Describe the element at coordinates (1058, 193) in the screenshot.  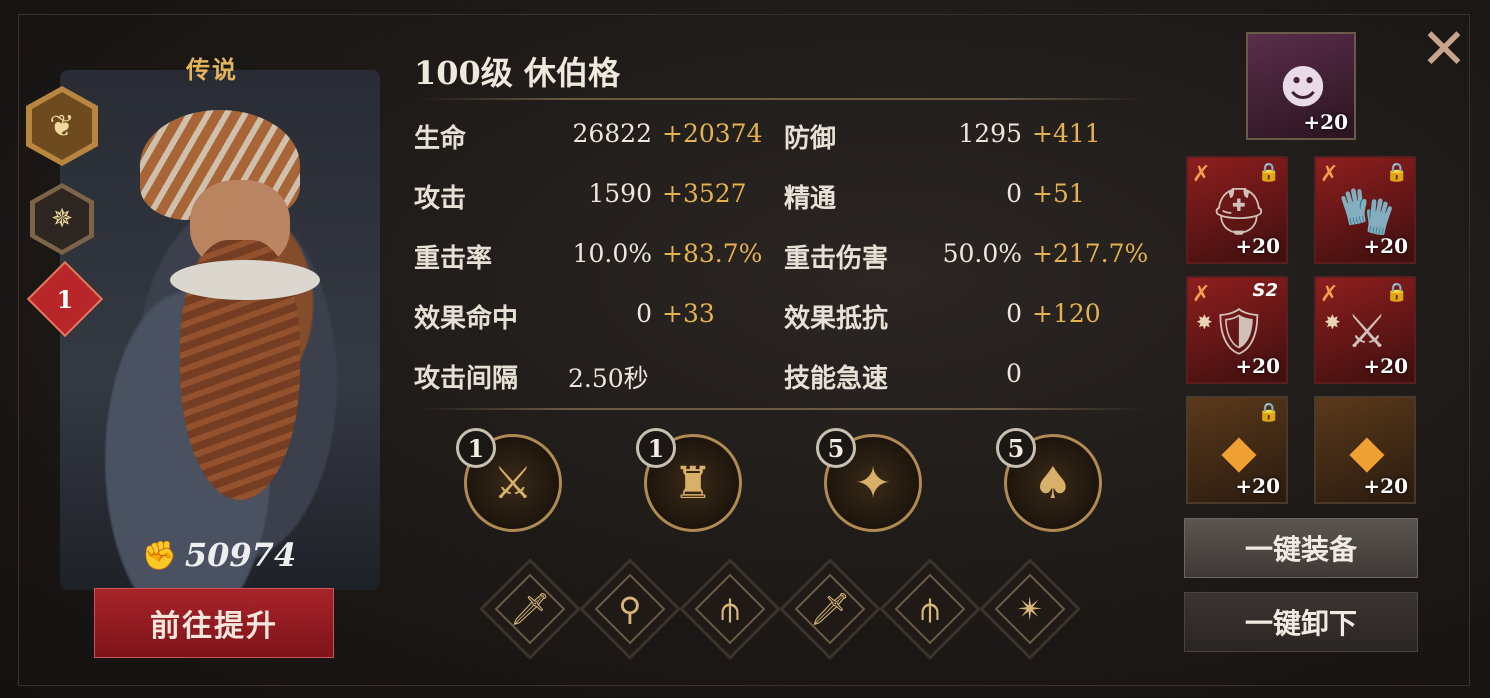
I see `stat-bonus: +51` at that location.